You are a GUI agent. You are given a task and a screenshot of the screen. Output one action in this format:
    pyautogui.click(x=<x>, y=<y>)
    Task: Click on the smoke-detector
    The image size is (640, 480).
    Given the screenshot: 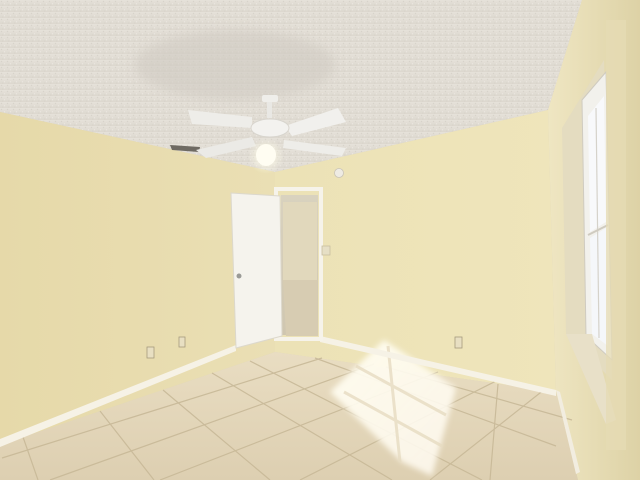 What is the action you would take?
    pyautogui.click(x=339, y=173)
    